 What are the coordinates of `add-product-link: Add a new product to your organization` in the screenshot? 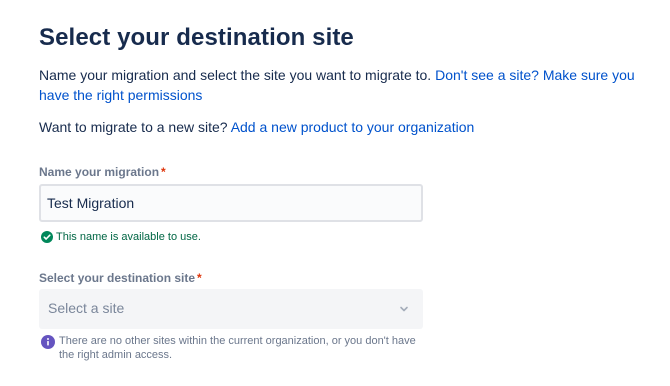 It's located at (353, 127).